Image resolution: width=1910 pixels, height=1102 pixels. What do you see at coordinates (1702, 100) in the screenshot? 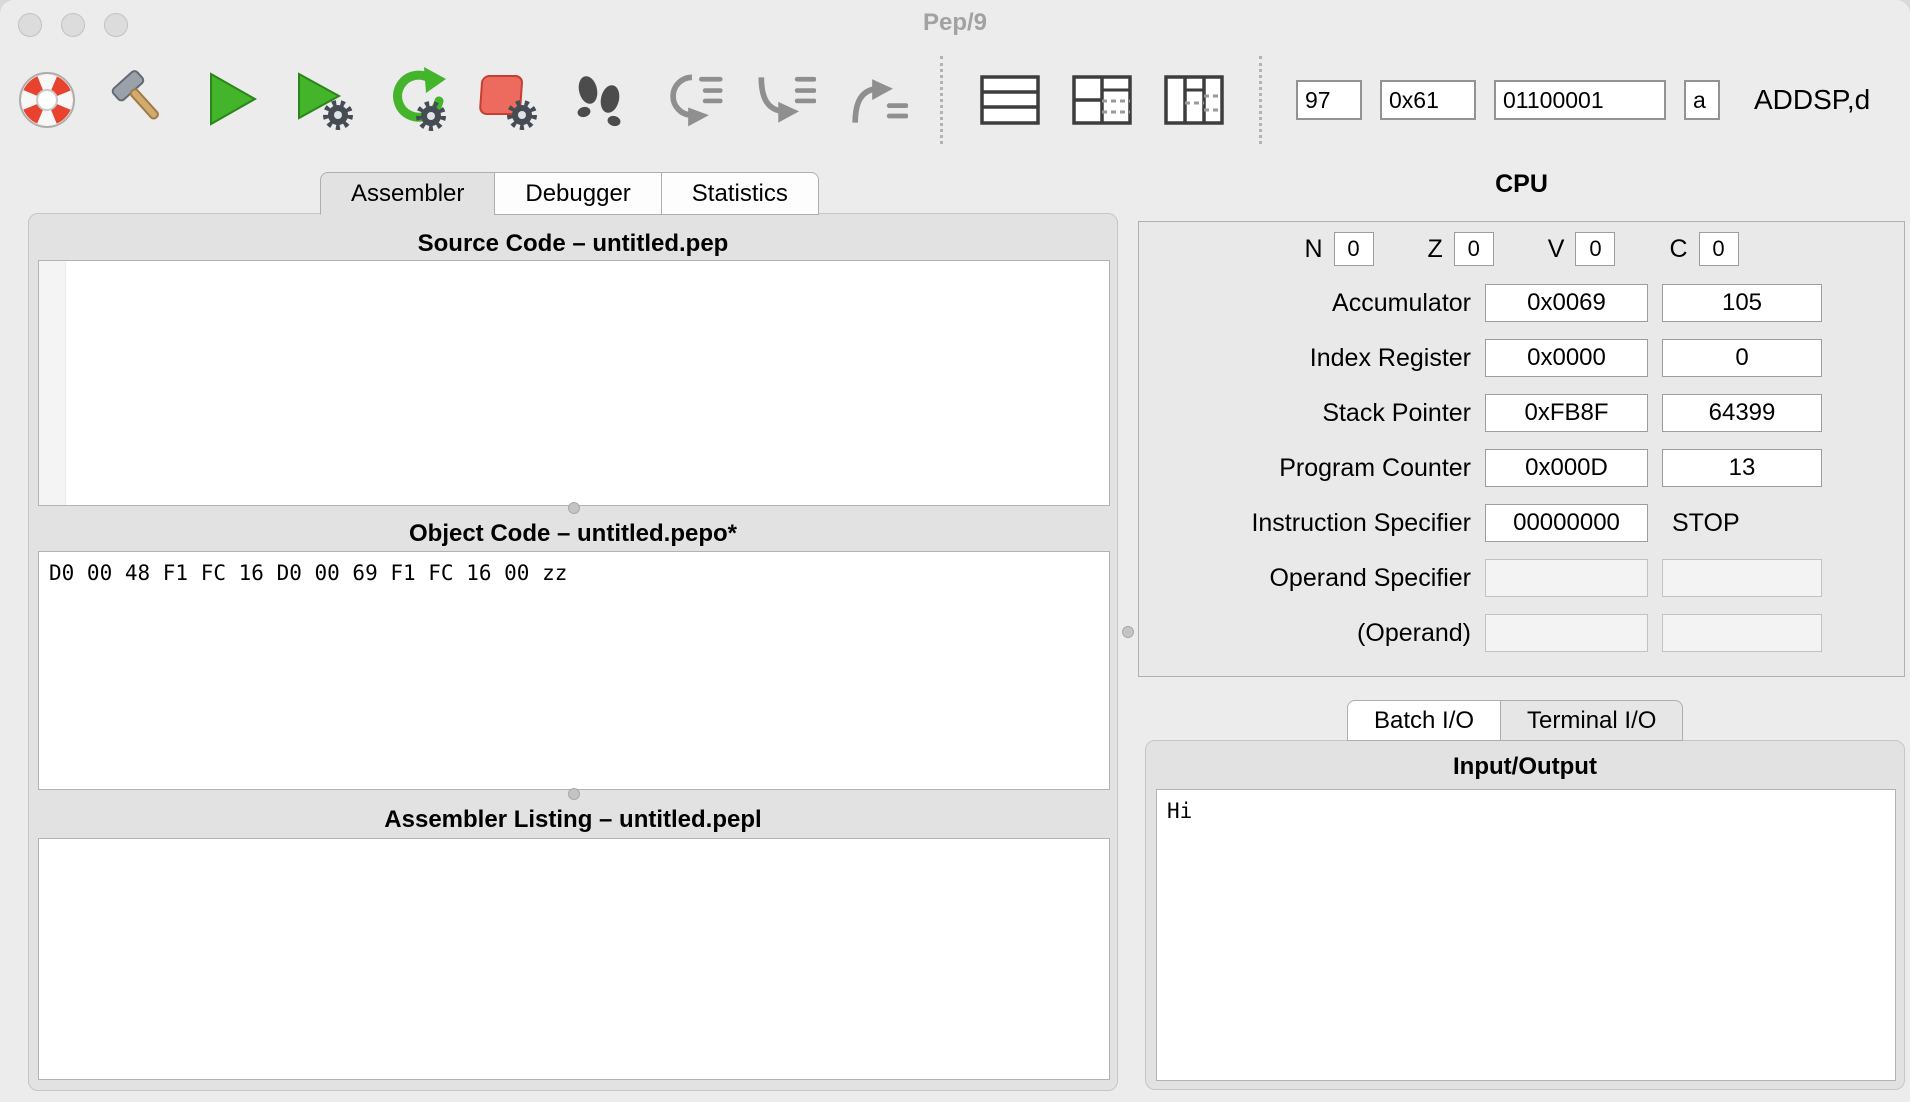
I see `ascii-converter-input` at bounding box center [1702, 100].